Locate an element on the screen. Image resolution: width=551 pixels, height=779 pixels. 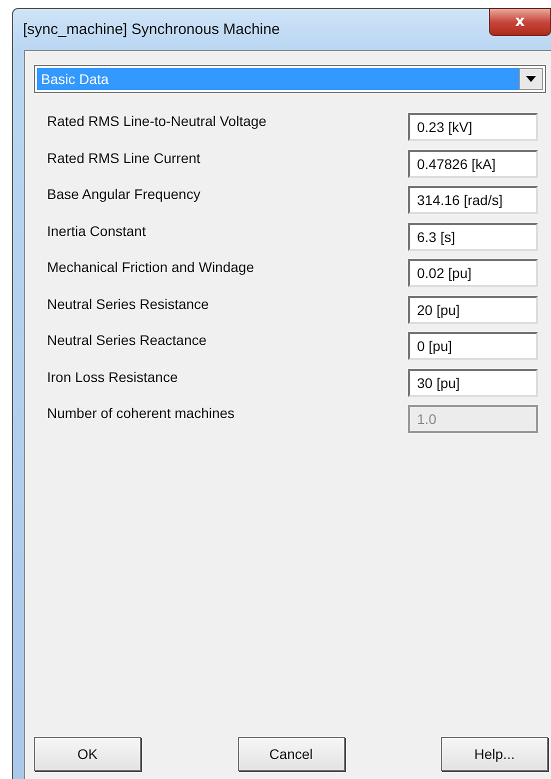
input-field: 0.23 [kV] is located at coordinates (473, 127).